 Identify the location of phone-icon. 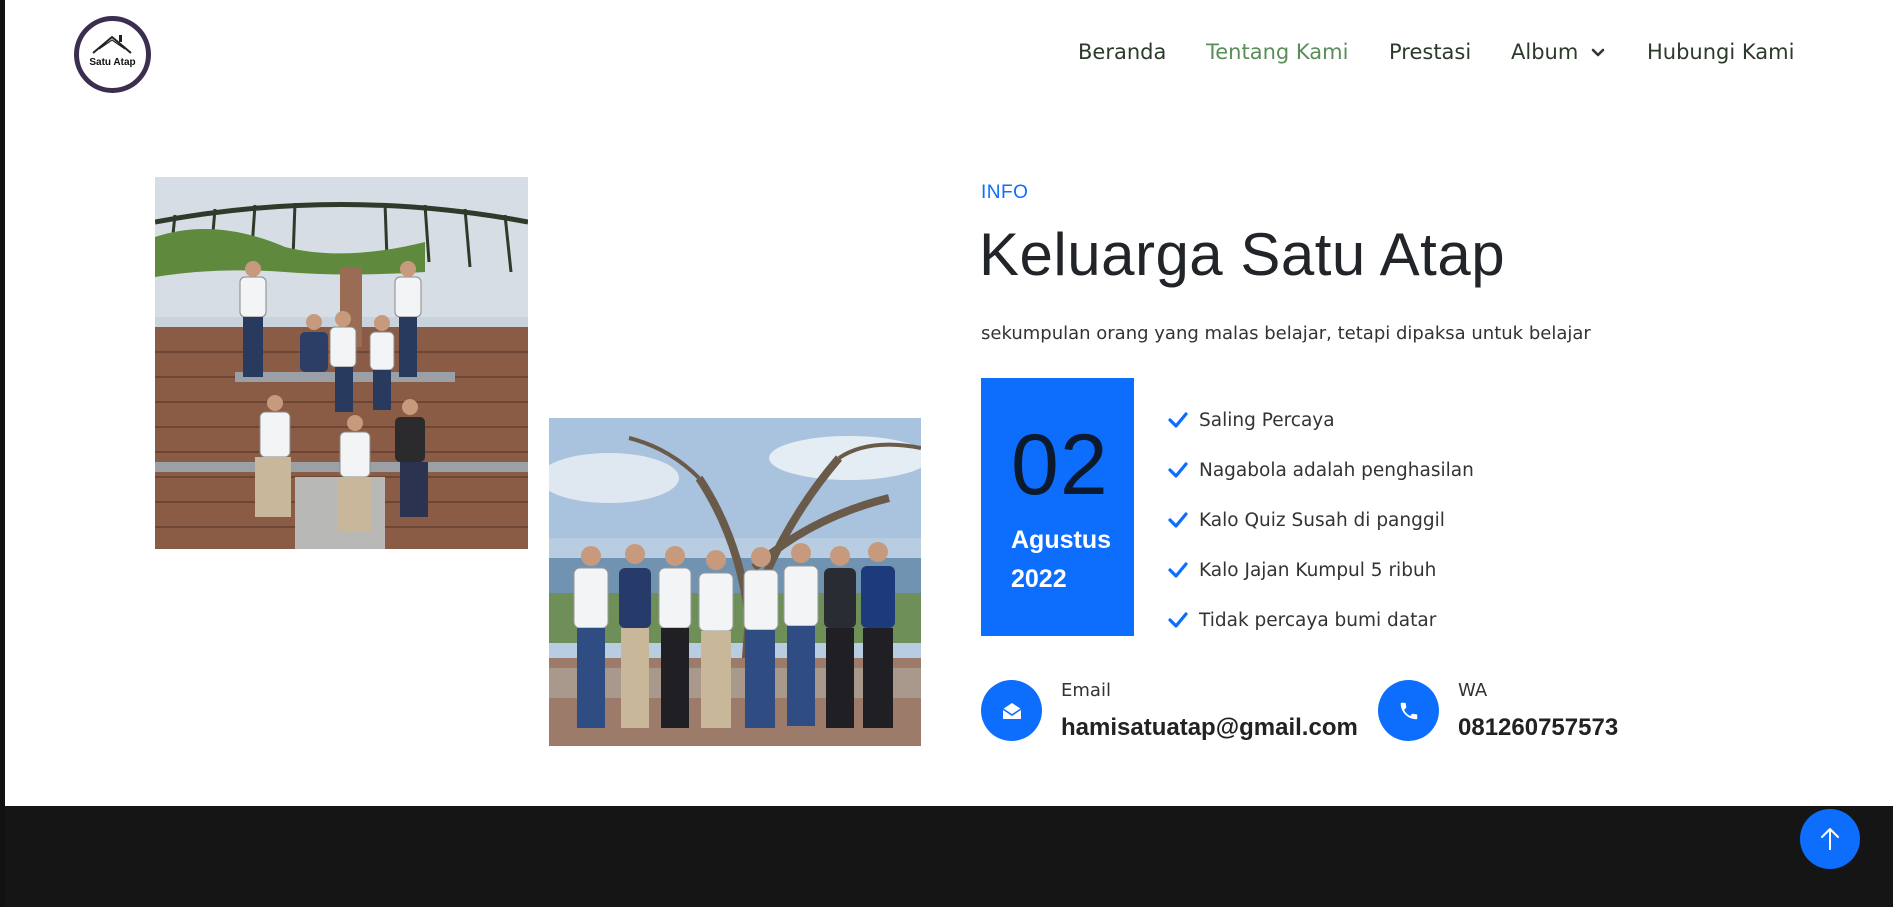
(1408, 710).